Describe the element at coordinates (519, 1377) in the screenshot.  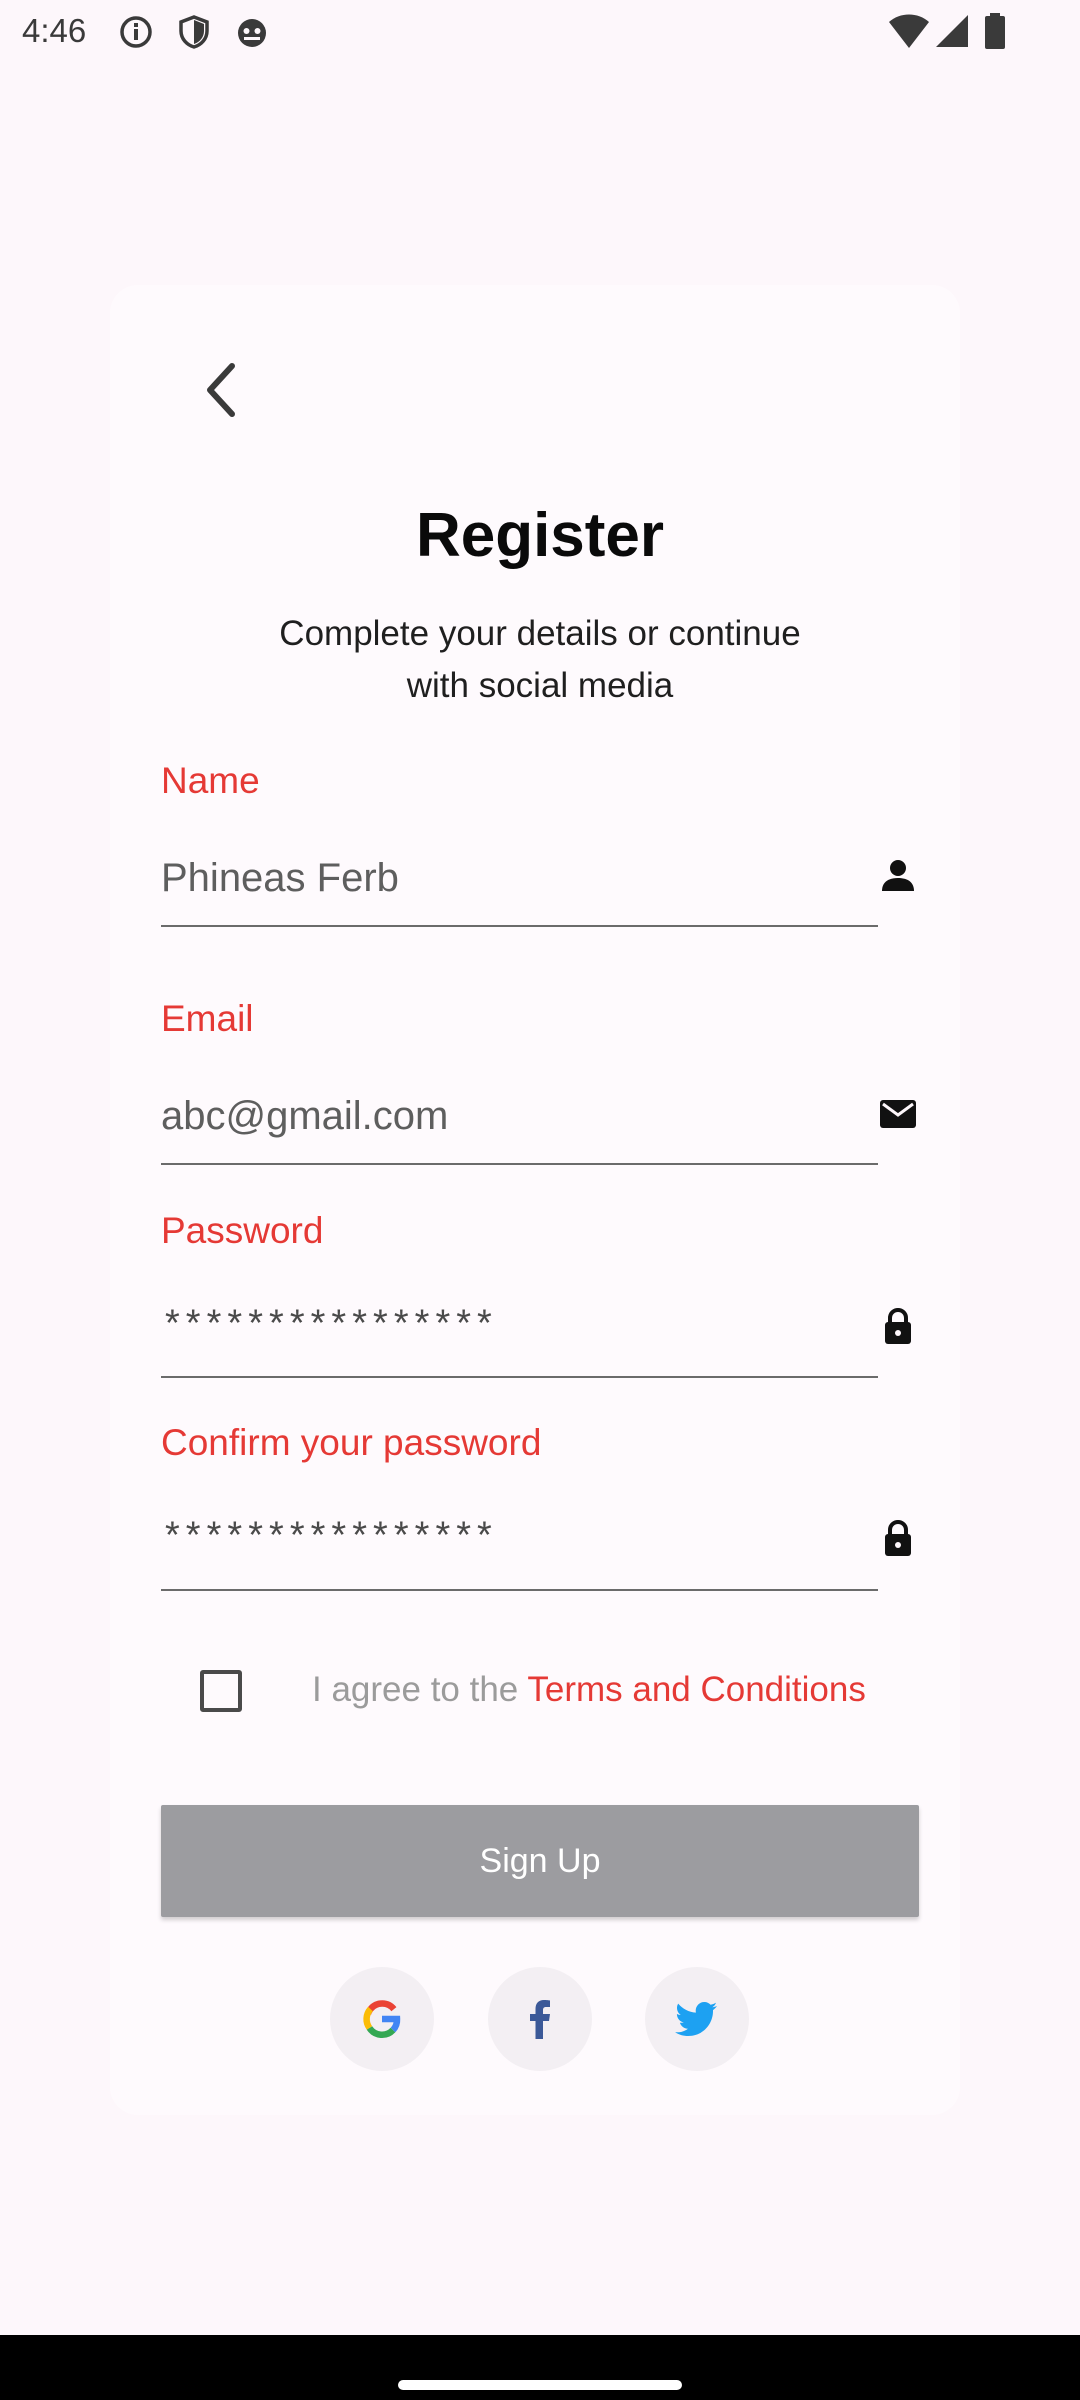
I see `password-underline` at that location.